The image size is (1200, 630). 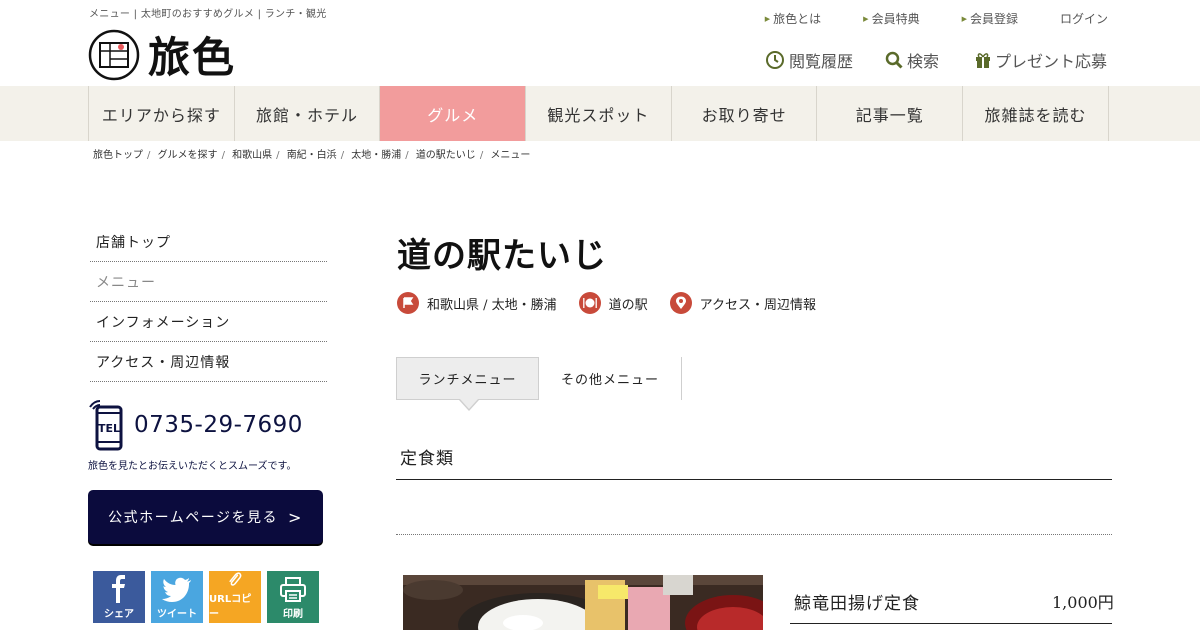 What do you see at coordinates (208, 362) in the screenshot?
I see `side-menu-access: アクセス・周辺情報` at bounding box center [208, 362].